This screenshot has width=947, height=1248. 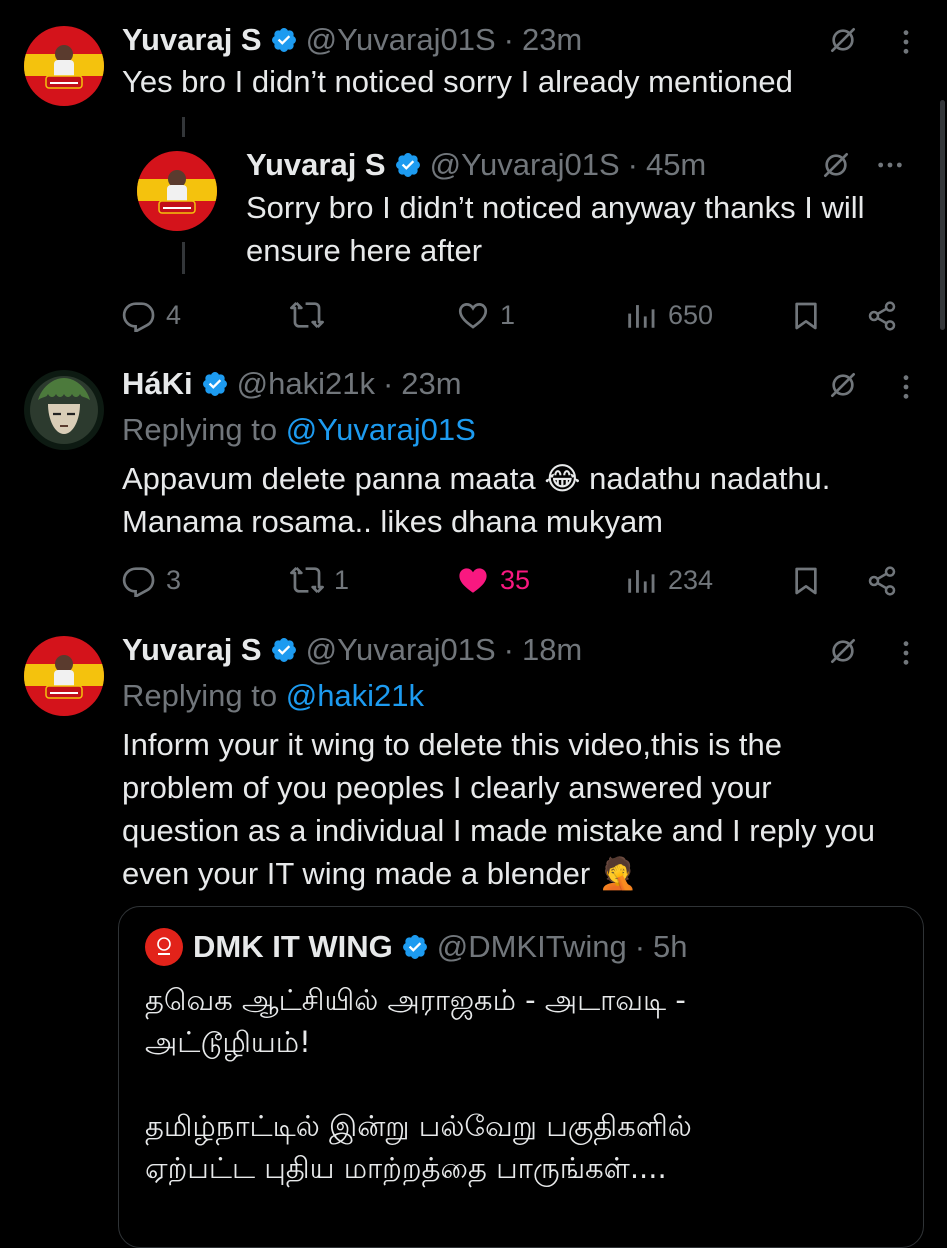 I want to click on quoted-text-line: அட்டூழியம்!, so click(x=228, y=1042).